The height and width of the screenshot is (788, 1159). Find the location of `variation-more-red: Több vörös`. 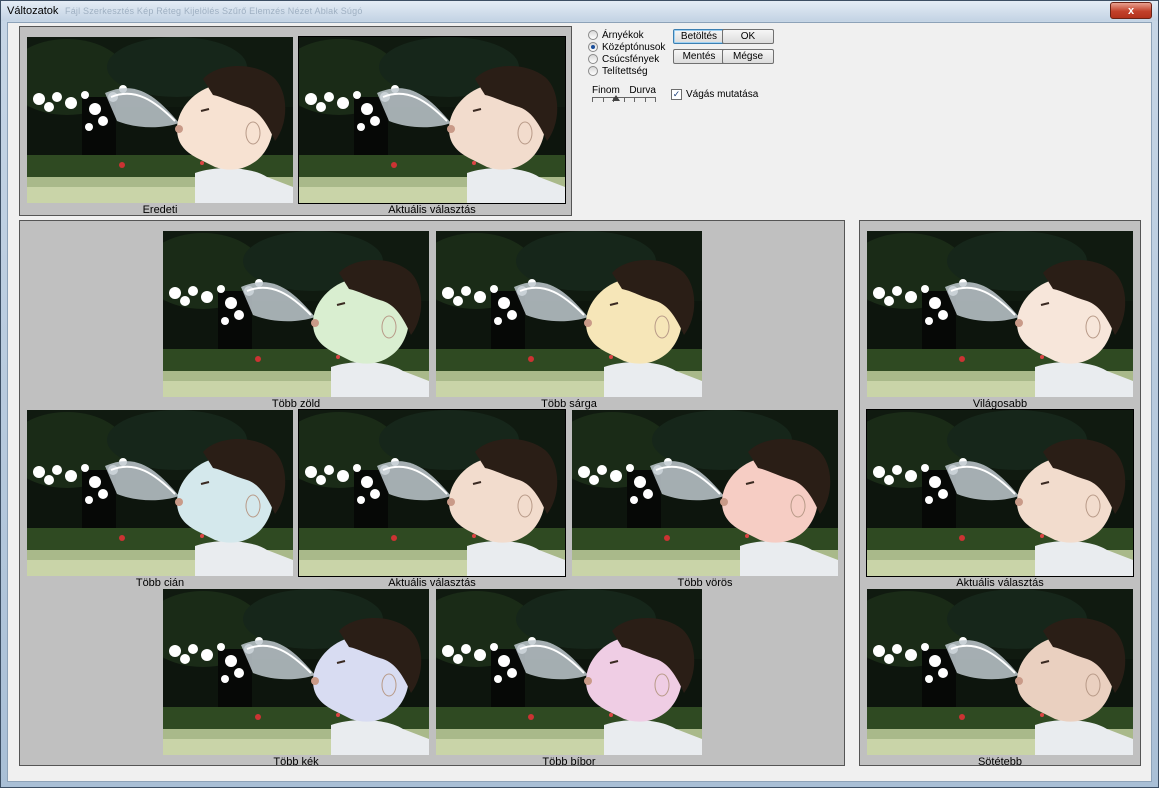

variation-more-red: Több vörös is located at coordinates (705, 501).